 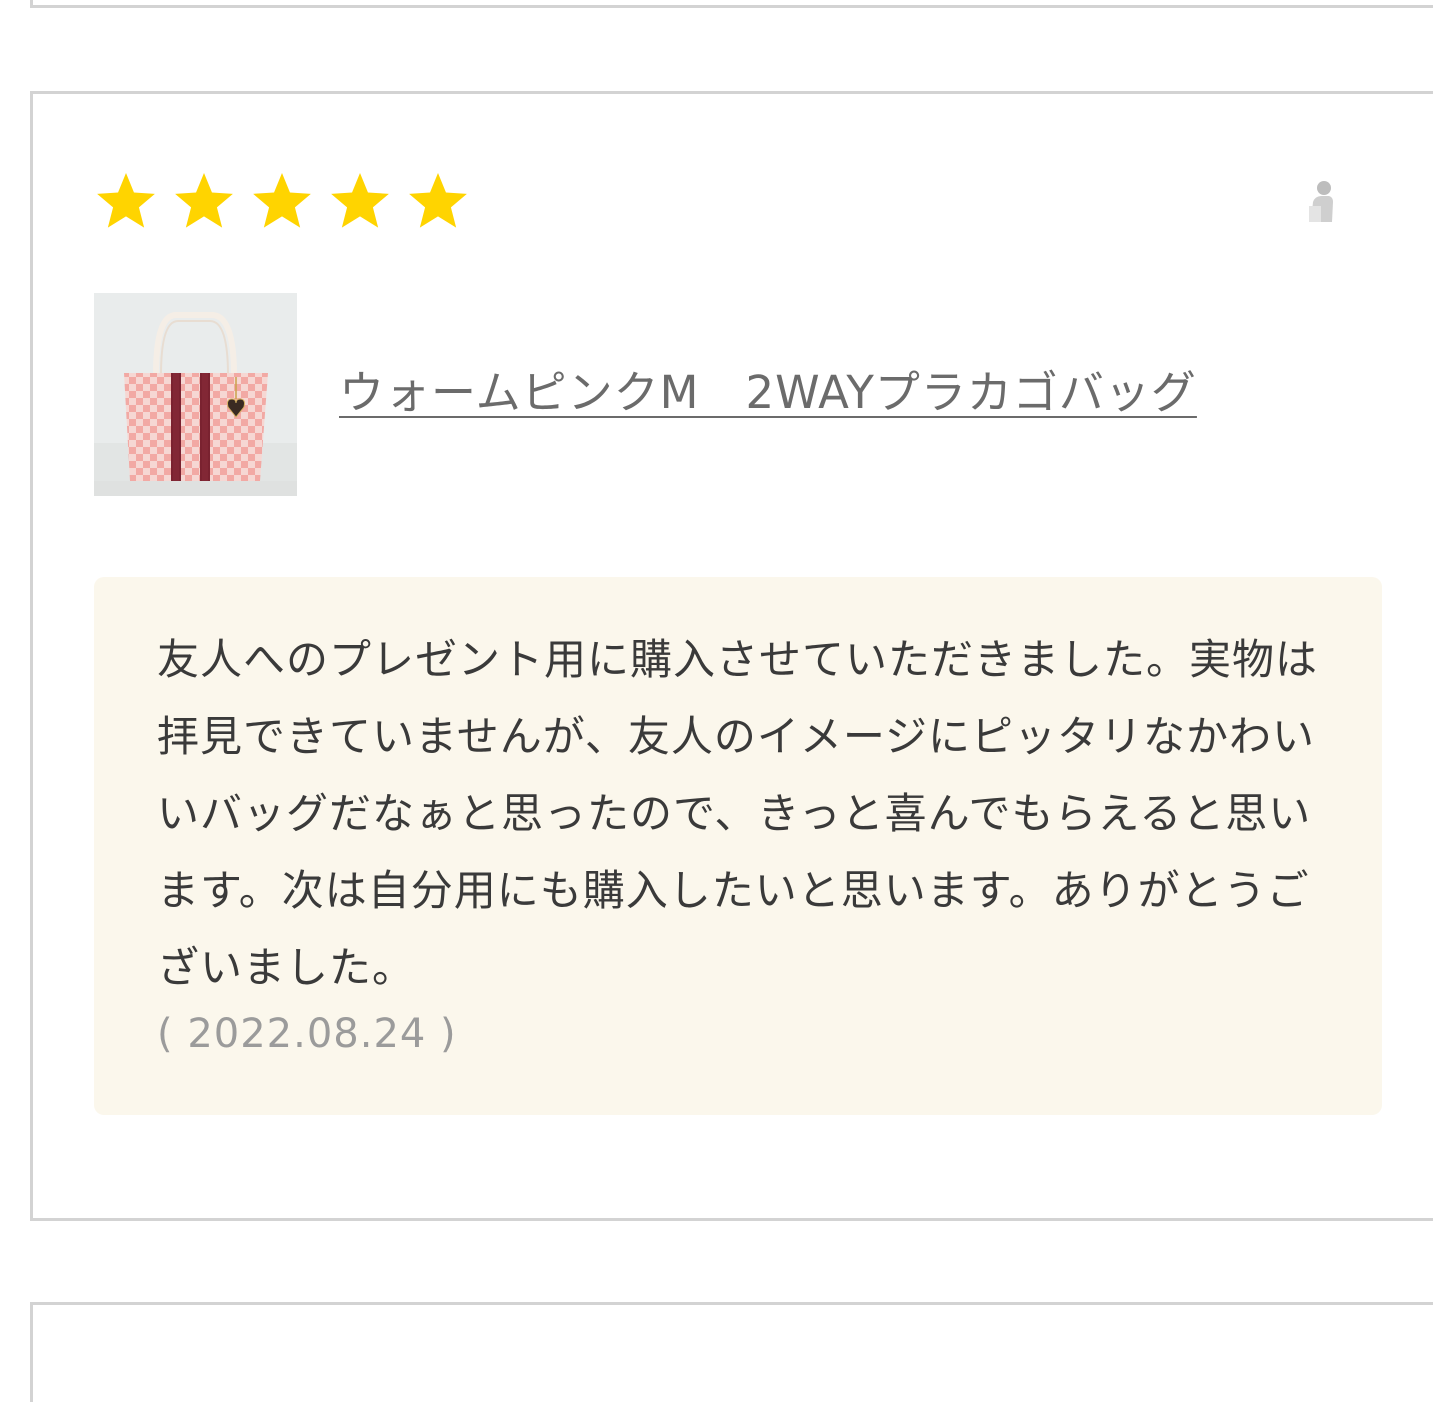 What do you see at coordinates (731, 4) in the screenshot?
I see `previous-review-card` at bounding box center [731, 4].